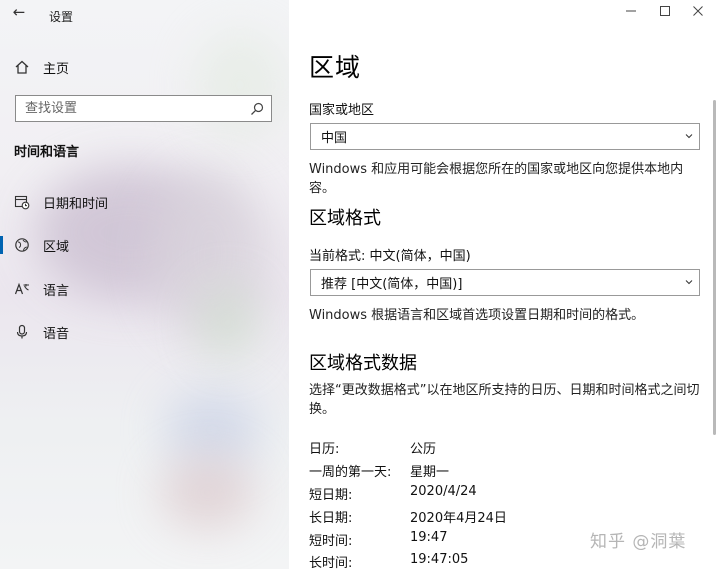  What do you see at coordinates (335, 67) in the screenshot?
I see `page-title: 区域` at bounding box center [335, 67].